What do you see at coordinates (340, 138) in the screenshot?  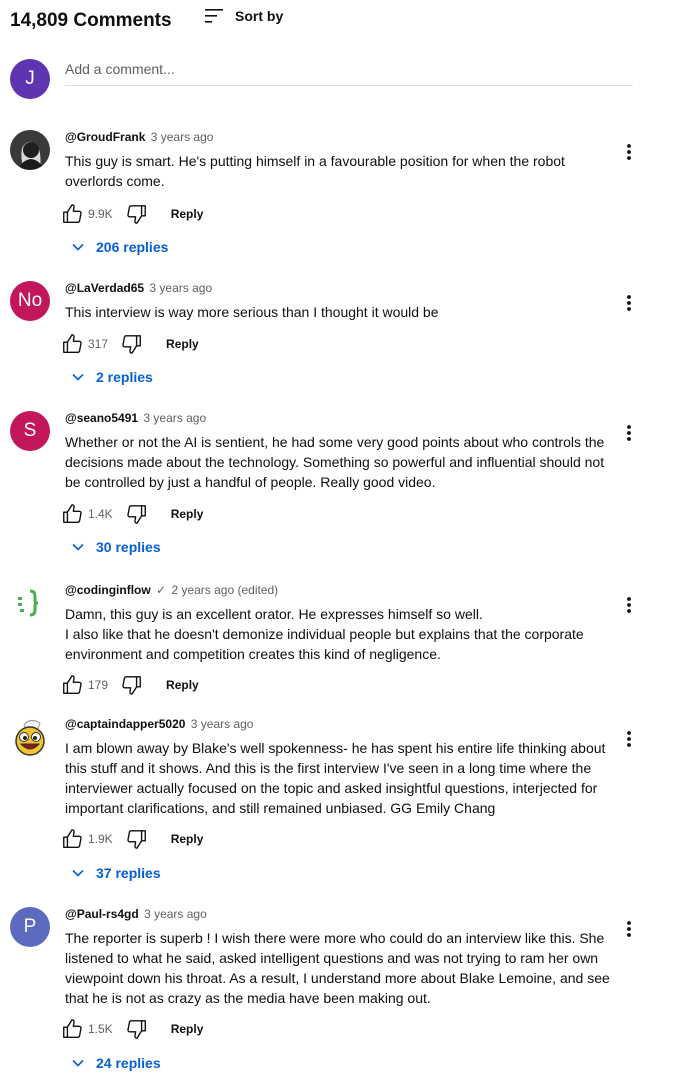 I see `comment-meta: @GroudFrank 3 years ago` at bounding box center [340, 138].